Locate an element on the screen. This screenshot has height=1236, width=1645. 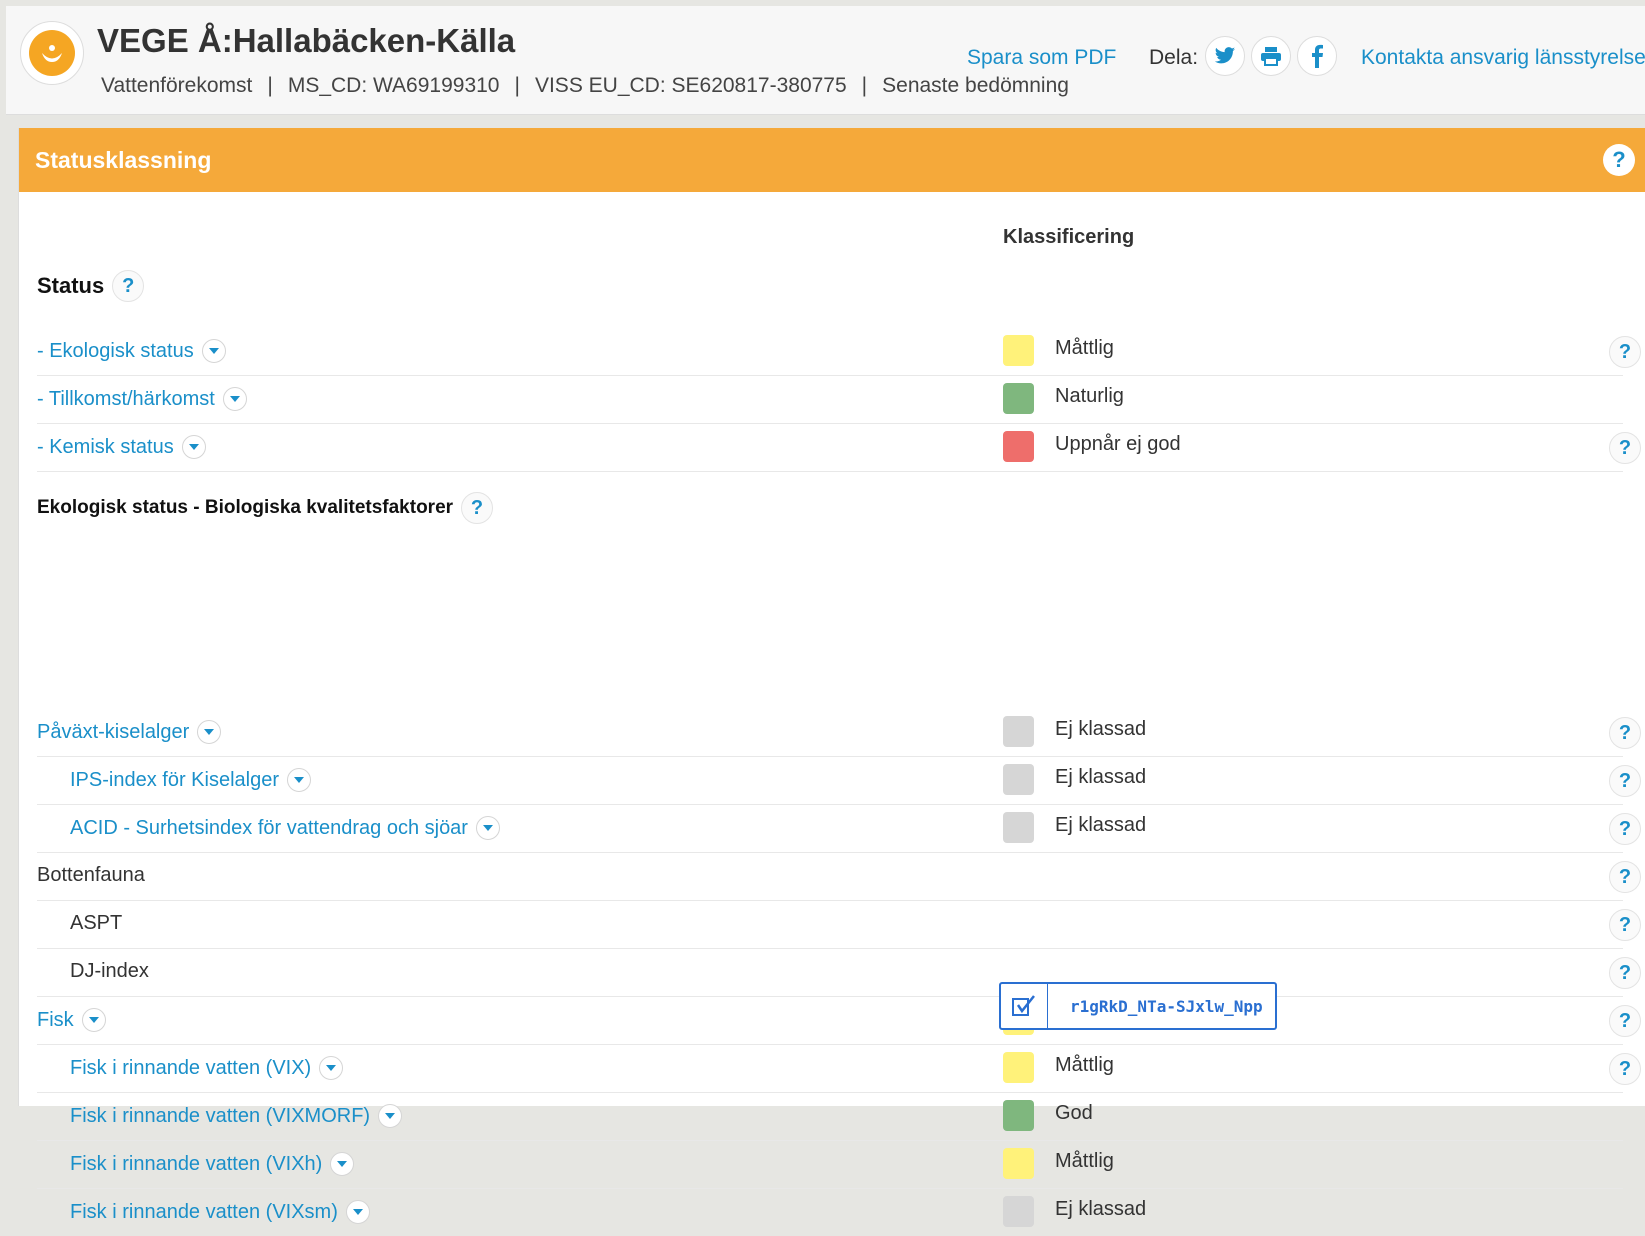
row-label-text: ASPT is located at coordinates (96, 923).